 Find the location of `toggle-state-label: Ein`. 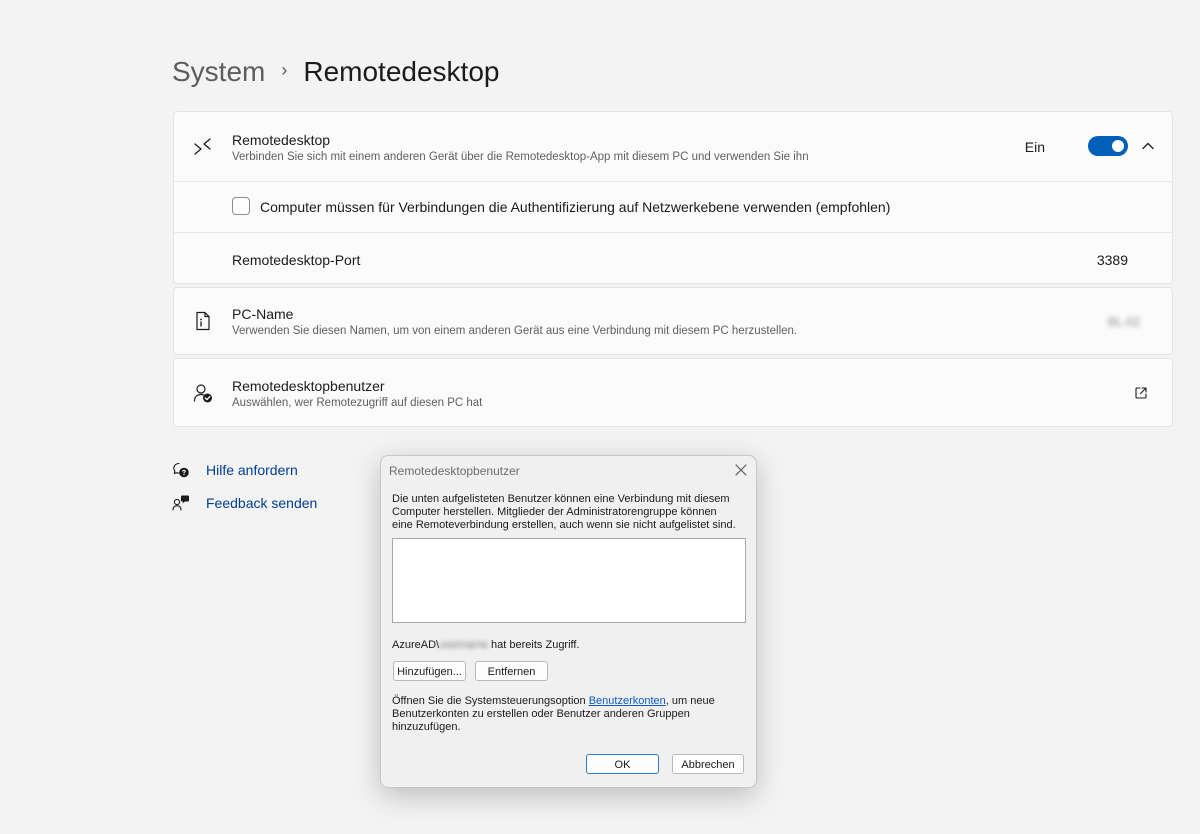

toggle-state-label: Ein is located at coordinates (1034, 147).